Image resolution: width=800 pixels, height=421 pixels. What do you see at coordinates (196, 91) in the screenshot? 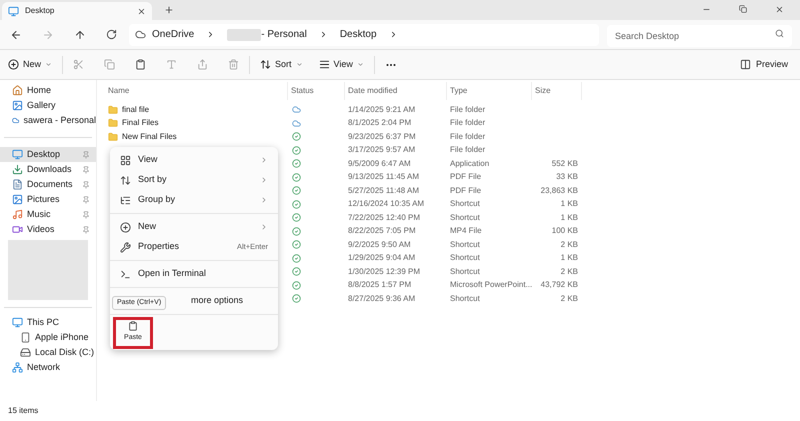
I see `column-header: Name` at bounding box center [196, 91].